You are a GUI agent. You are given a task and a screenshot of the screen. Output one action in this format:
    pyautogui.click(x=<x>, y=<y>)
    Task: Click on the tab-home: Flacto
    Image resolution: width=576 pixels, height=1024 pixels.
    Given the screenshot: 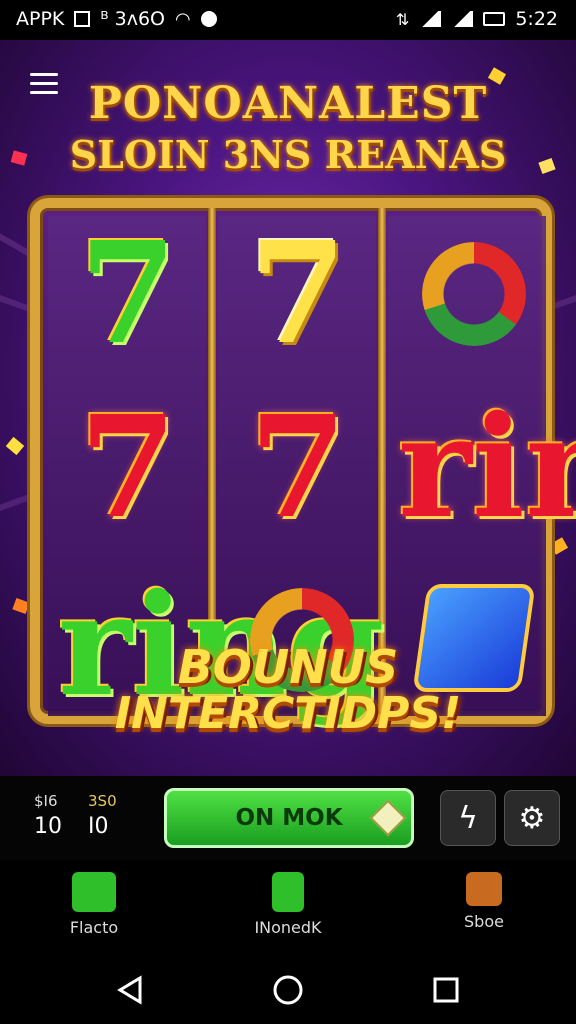 What is the action you would take?
    pyautogui.click(x=94, y=904)
    